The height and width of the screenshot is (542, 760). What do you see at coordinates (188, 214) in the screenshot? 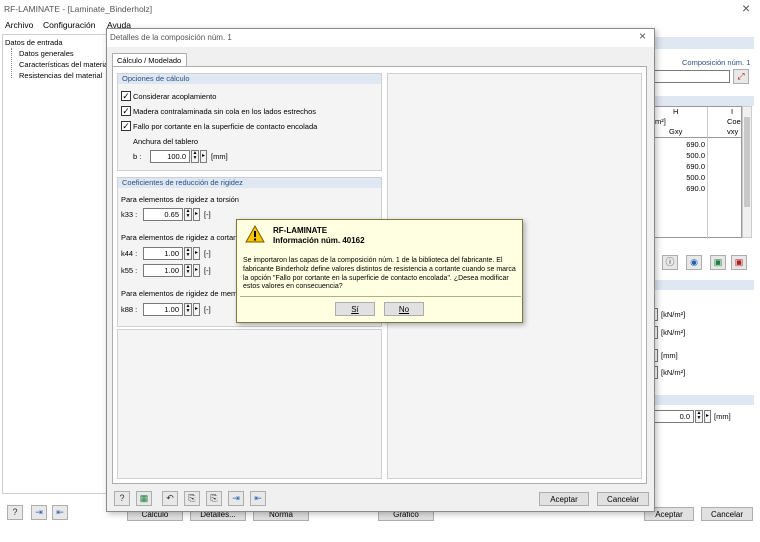
I see `k33-spin: ▲ ▼` at bounding box center [188, 214].